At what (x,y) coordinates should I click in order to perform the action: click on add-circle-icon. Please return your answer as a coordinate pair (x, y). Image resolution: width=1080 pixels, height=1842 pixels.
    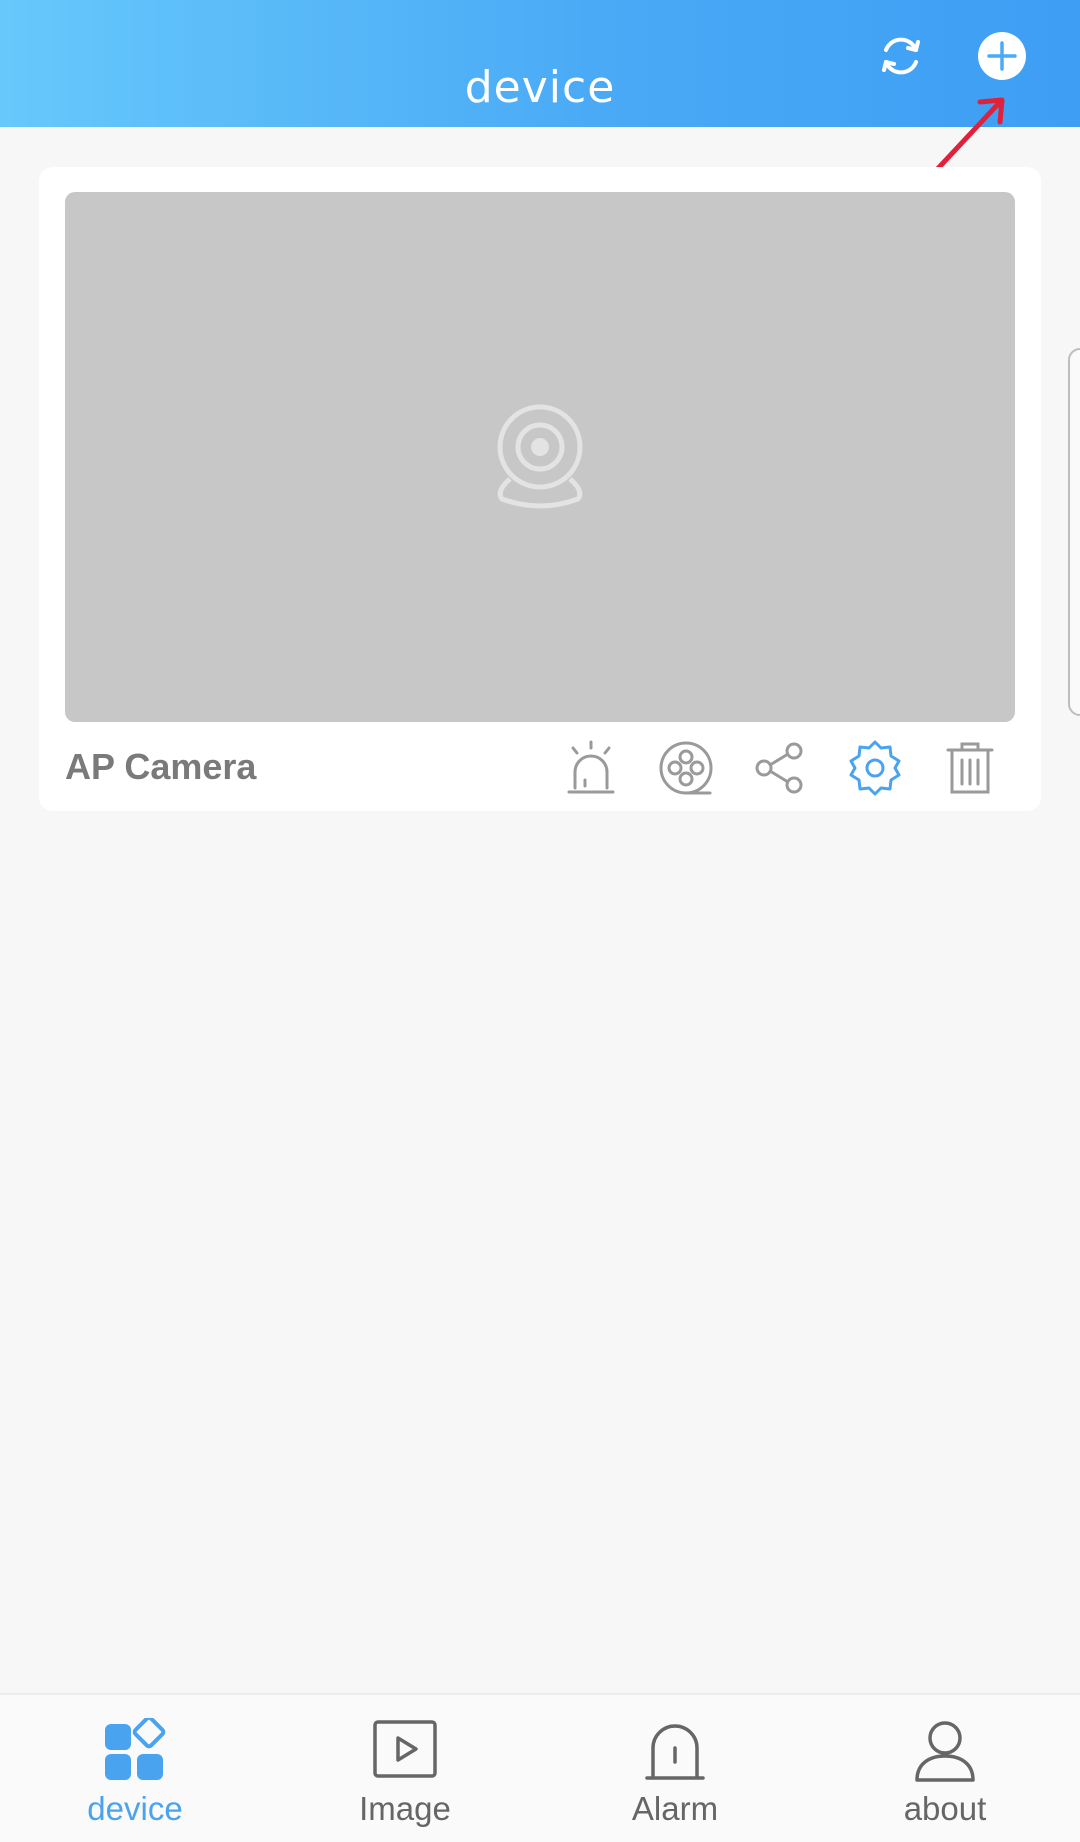
    Looking at the image, I should click on (1002, 56).